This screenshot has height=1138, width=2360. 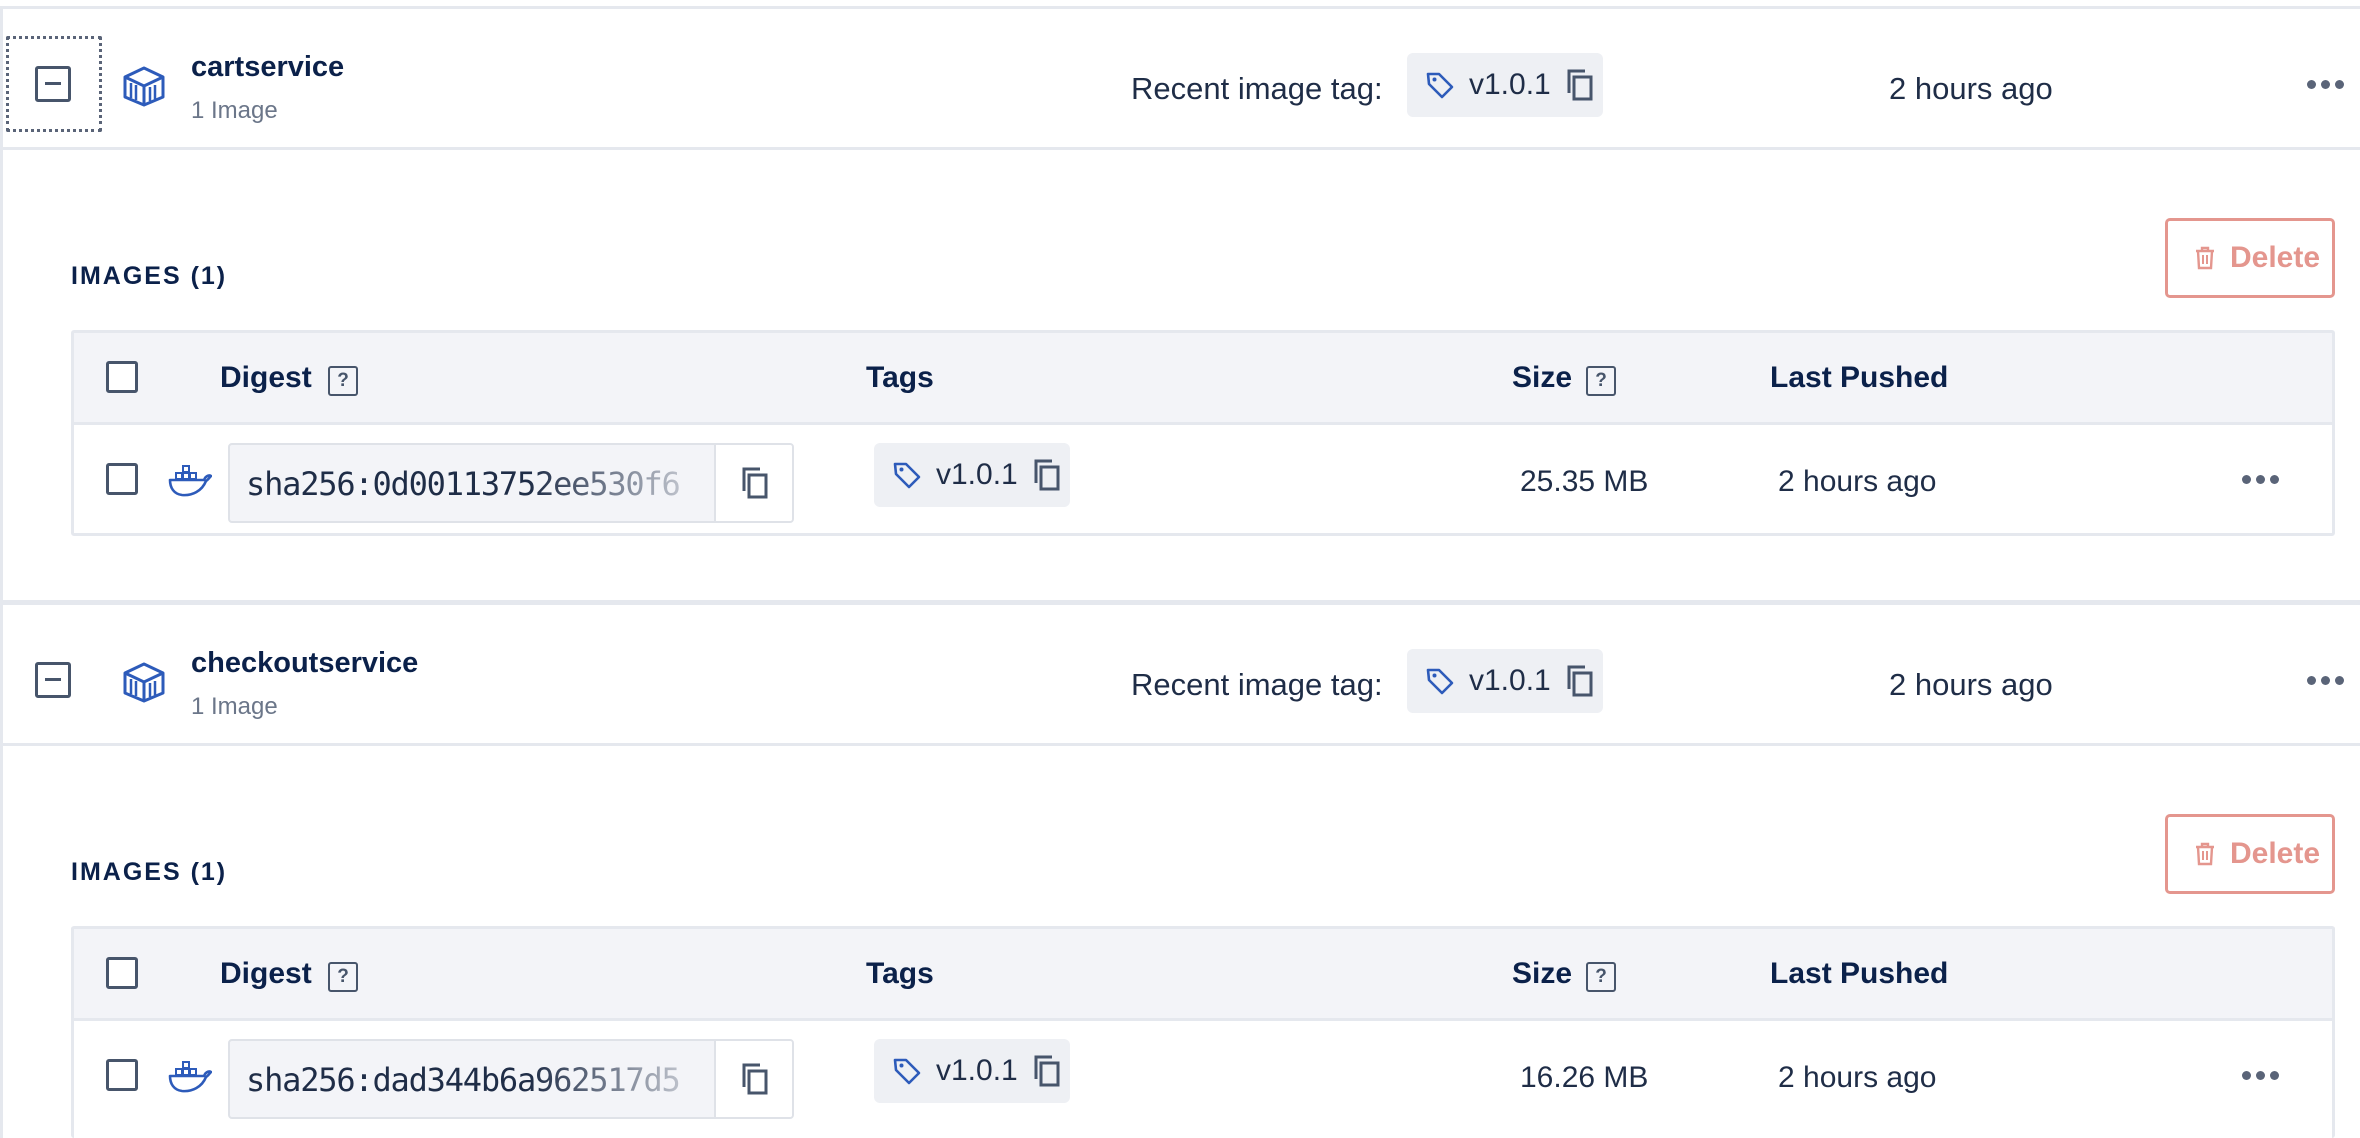 What do you see at coordinates (267, 67) in the screenshot?
I see `repository-name: cartservice` at bounding box center [267, 67].